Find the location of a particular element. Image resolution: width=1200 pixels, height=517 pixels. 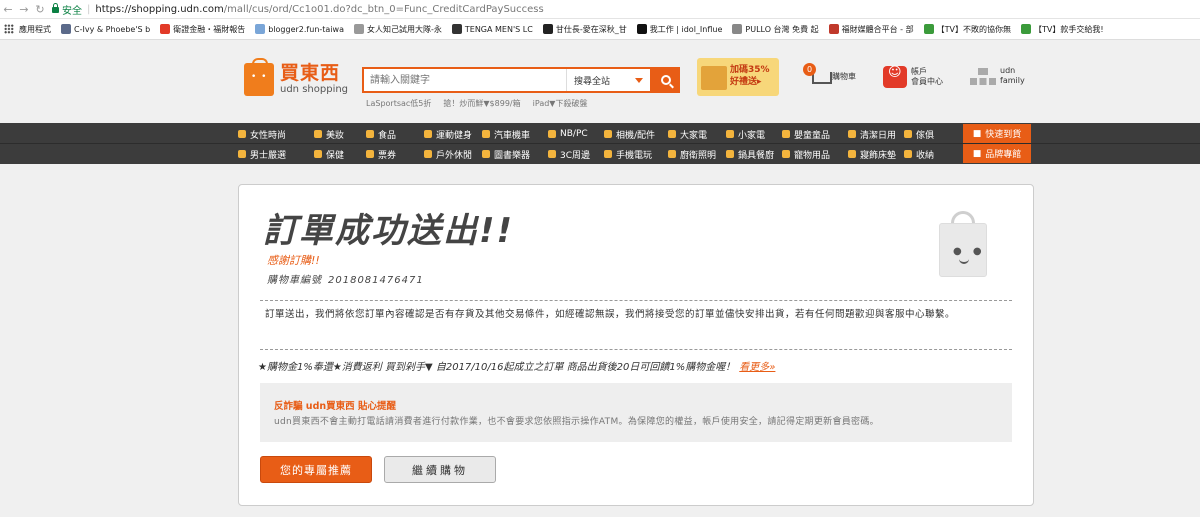

category-link: 寵物用品 is located at coordinates (815, 154).